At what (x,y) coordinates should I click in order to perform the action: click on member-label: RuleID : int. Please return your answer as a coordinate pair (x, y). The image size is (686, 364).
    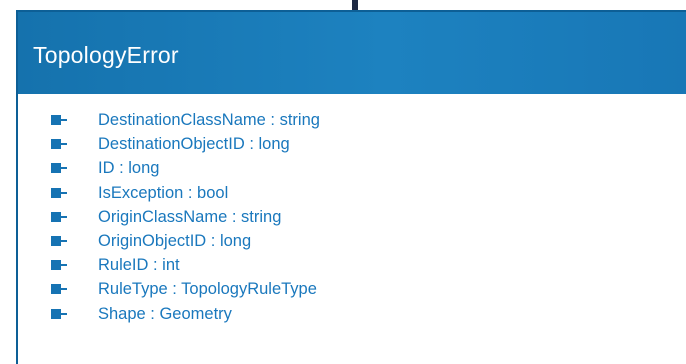
    Looking at the image, I should click on (139, 265).